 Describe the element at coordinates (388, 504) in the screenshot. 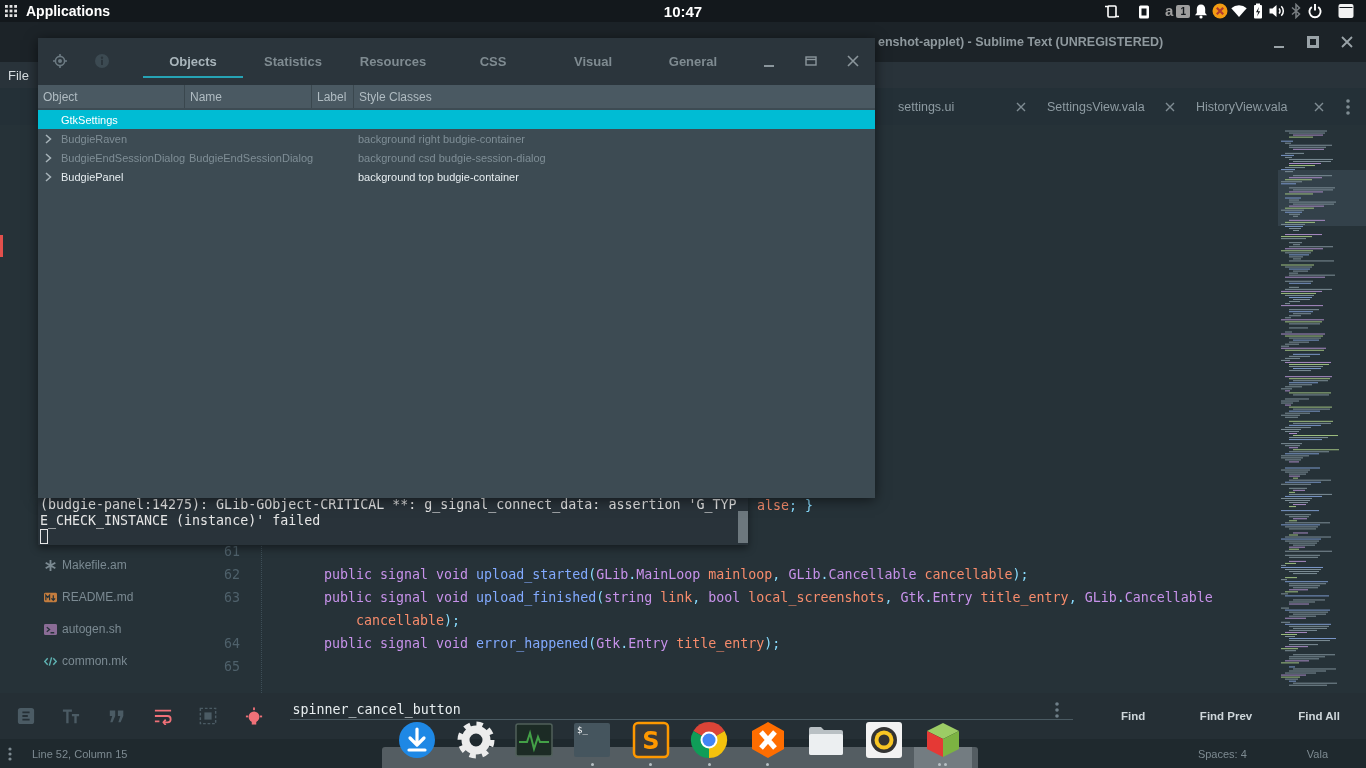

I see `terminal-line: (budgie-panel:14275): GLib-GObject-CRITICAL **: g_signal_connect_data: assertion 'G_TYP` at that location.